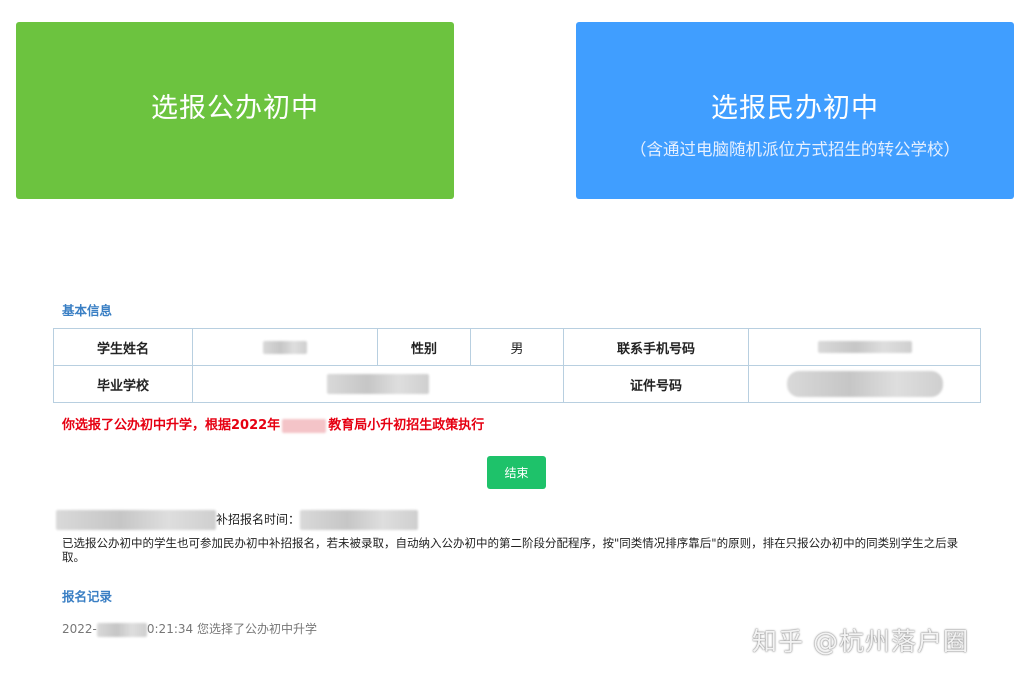 This screenshot has width=1034, height=684. Describe the element at coordinates (87, 596) in the screenshot. I see `record-title: 报名记录` at that location.